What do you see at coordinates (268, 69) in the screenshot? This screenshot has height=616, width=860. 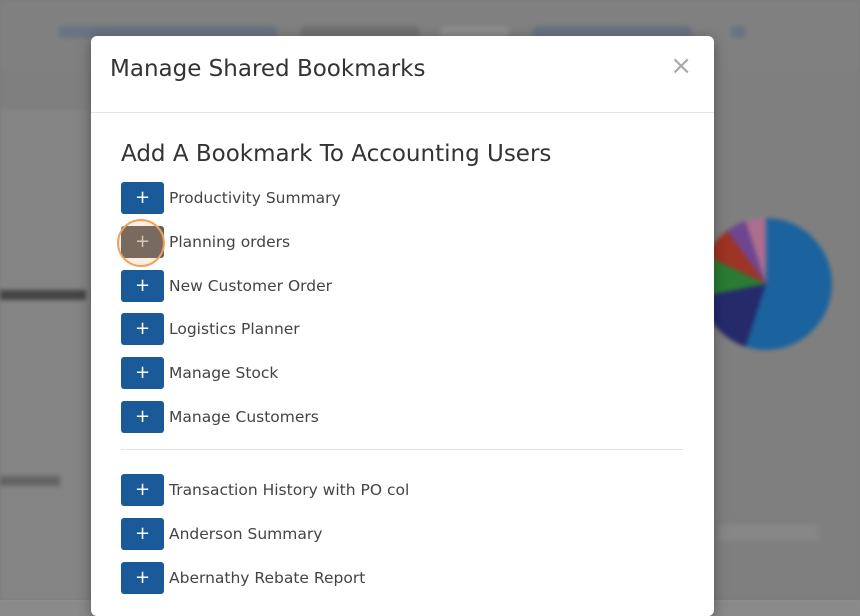 I see `modal-title: Manage Shared Bookmarks` at bounding box center [268, 69].